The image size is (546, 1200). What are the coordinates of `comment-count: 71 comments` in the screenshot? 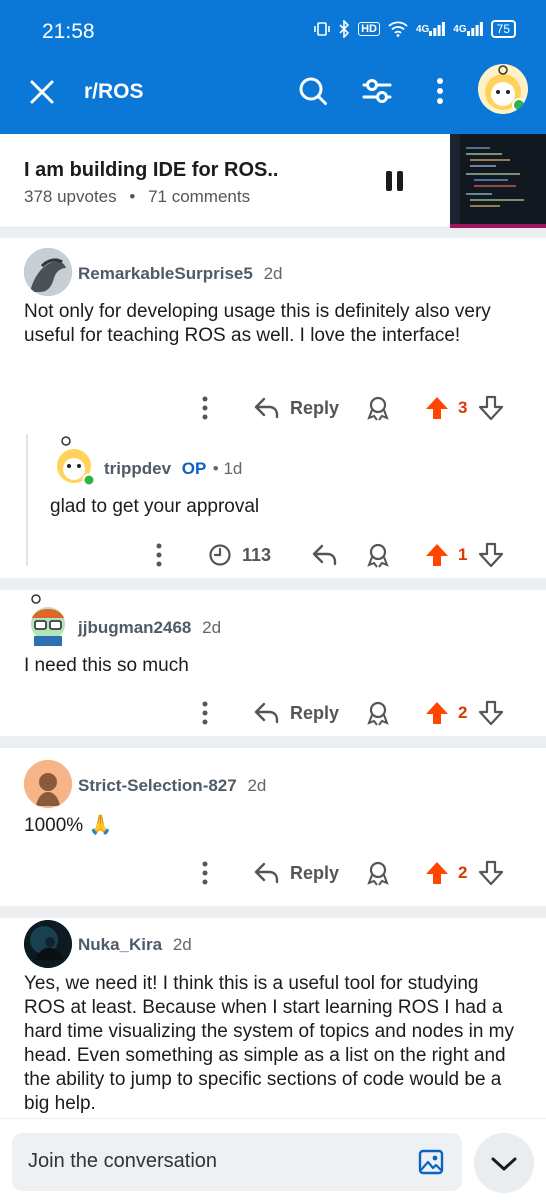 It's located at (199, 196).